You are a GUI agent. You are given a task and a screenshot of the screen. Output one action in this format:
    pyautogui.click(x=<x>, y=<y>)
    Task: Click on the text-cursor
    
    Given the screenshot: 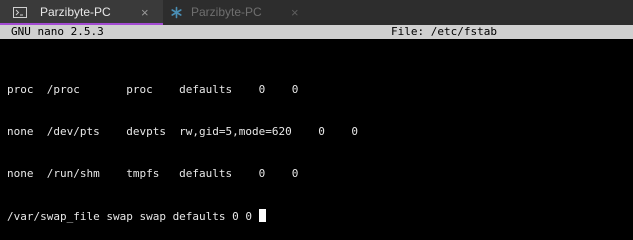 What is the action you would take?
    pyautogui.click(x=263, y=215)
    